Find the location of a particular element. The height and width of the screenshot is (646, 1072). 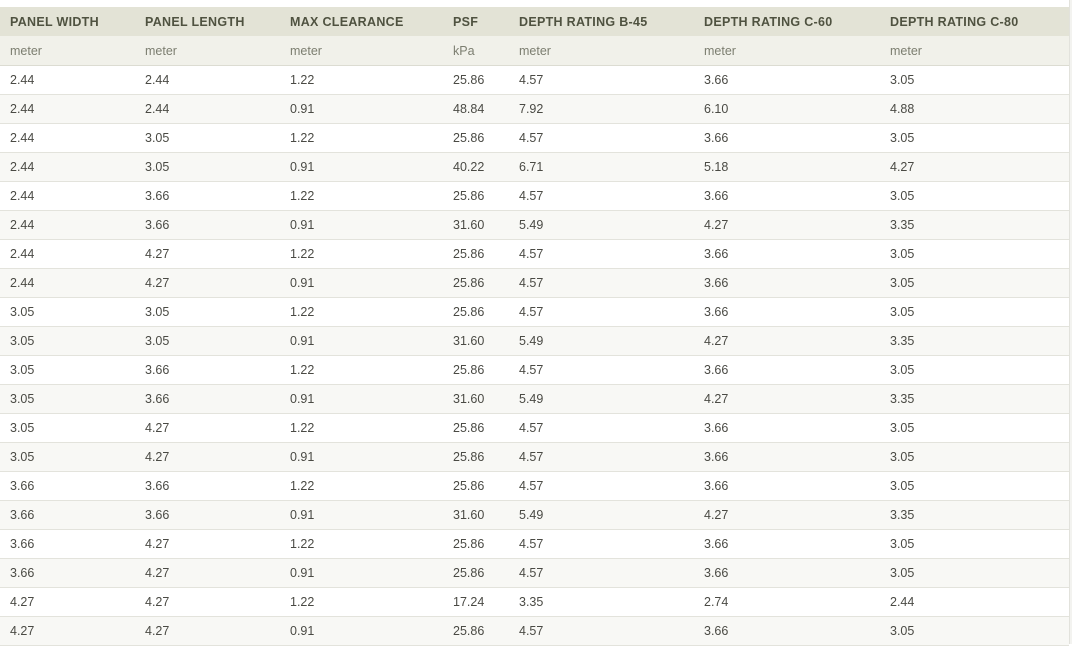

unit-label-panel-length: meter is located at coordinates (207, 51).